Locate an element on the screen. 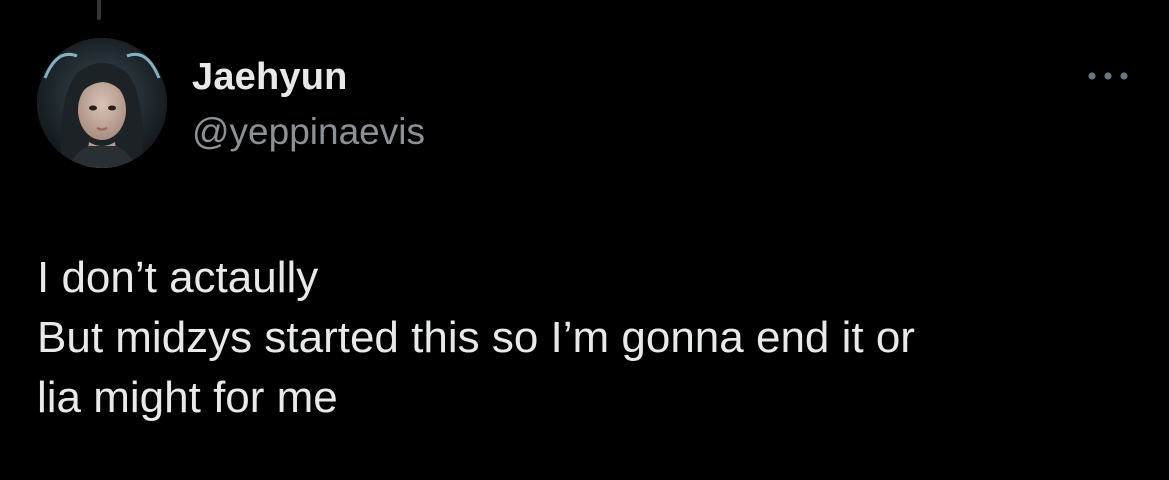 The width and height of the screenshot is (1169, 480). author-handle: @yeppinaevis is located at coordinates (308, 132).